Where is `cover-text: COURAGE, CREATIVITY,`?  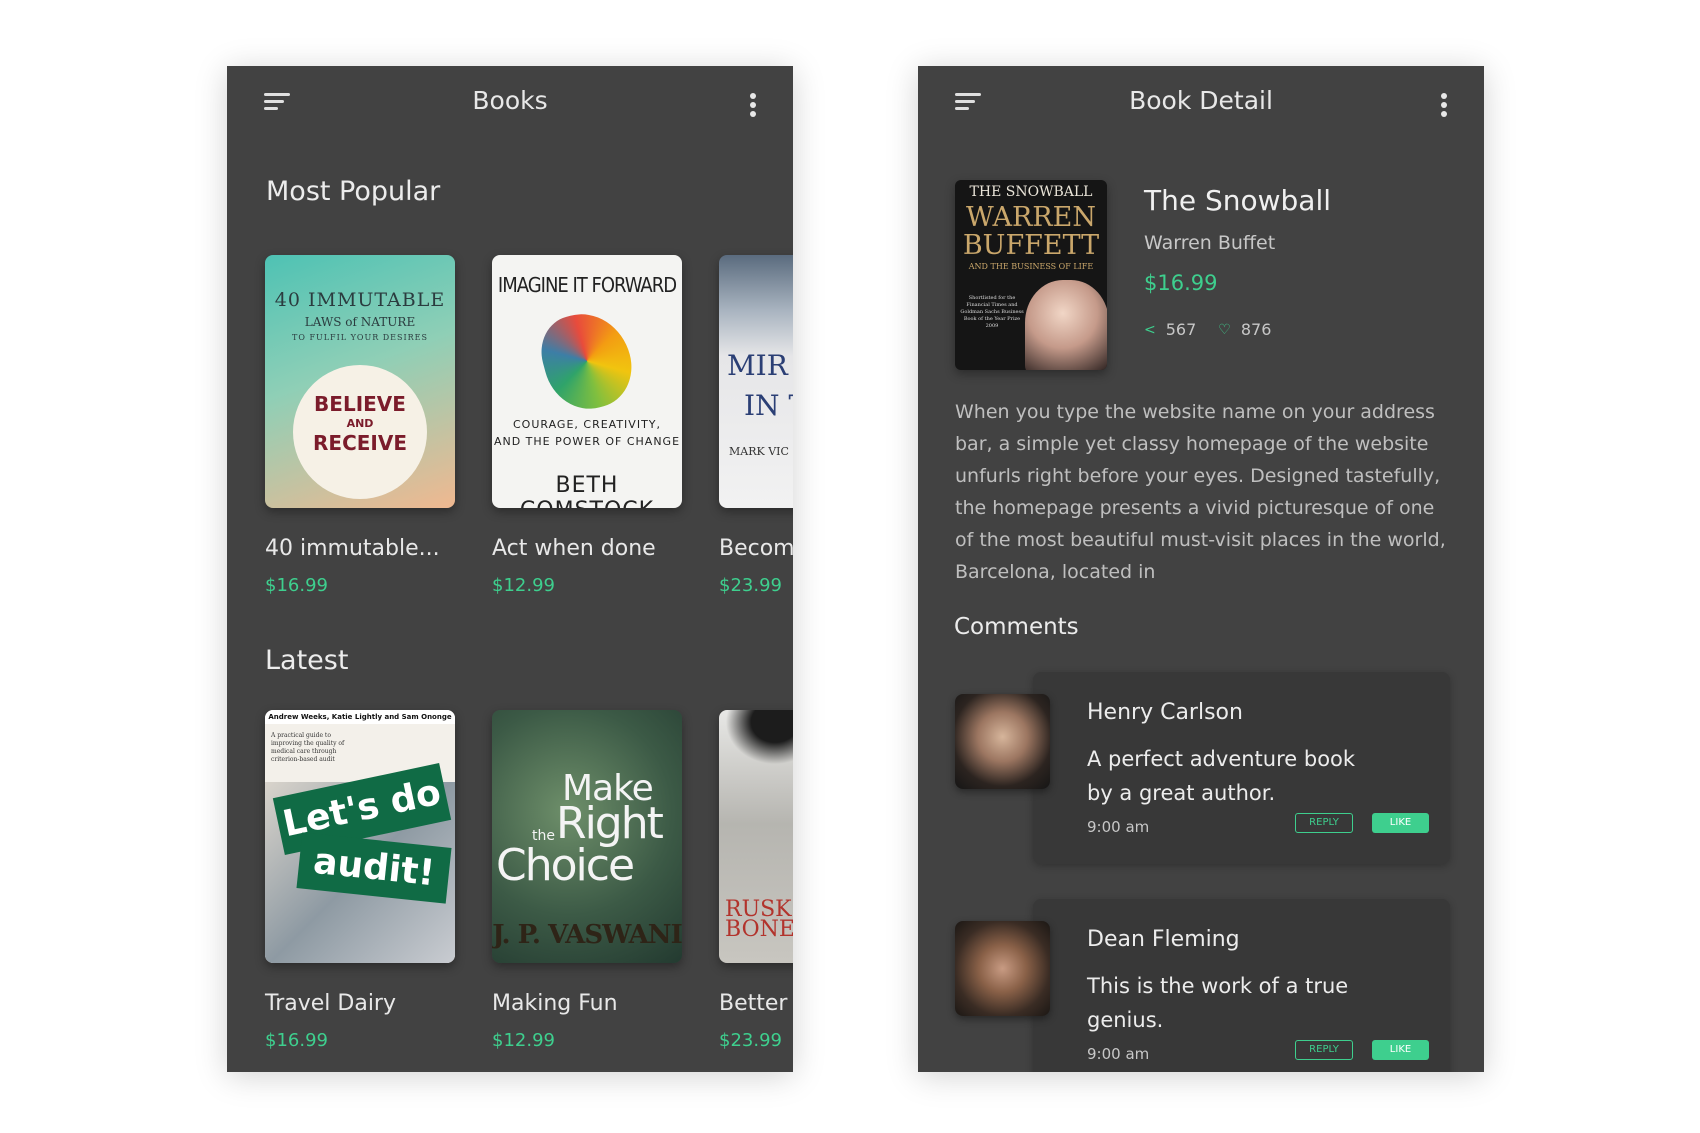 cover-text: COURAGE, CREATIVITY, is located at coordinates (587, 424).